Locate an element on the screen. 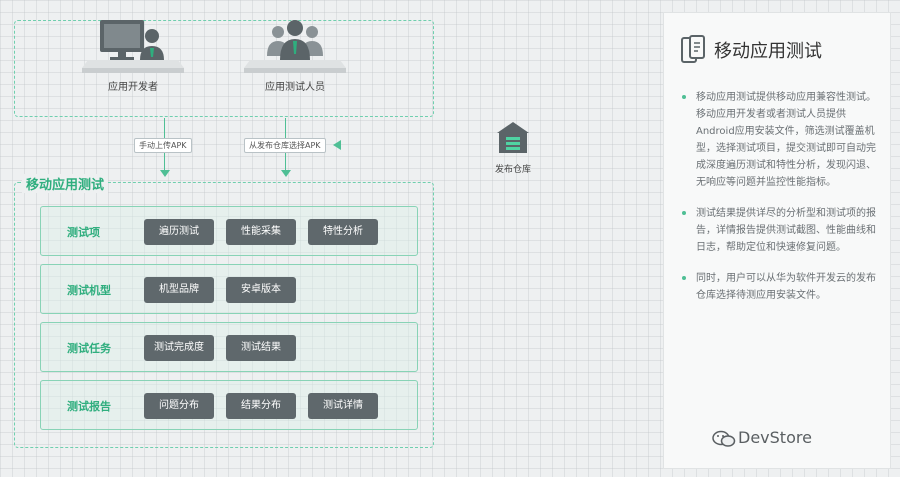 Image resolution: width=900 pixels, height=477 pixels. main-title: 移动应用测试 is located at coordinates (65, 183).